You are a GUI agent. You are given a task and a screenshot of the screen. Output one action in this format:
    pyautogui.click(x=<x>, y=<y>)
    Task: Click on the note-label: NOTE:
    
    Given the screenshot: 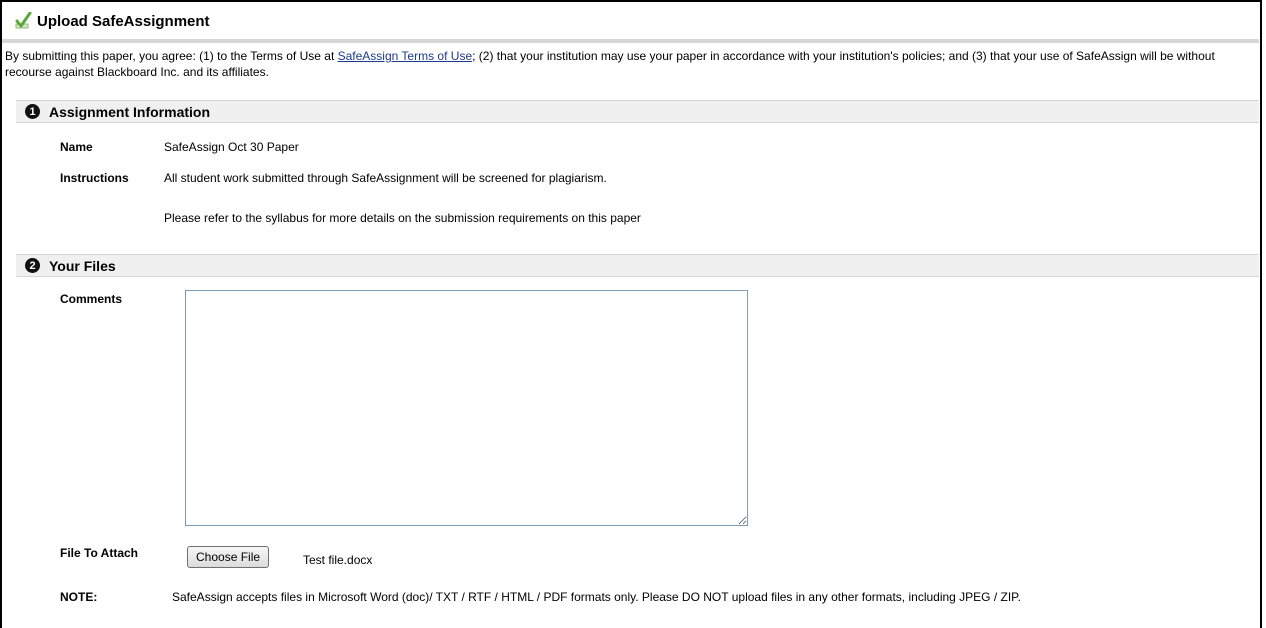 What is the action you would take?
    pyautogui.click(x=79, y=597)
    